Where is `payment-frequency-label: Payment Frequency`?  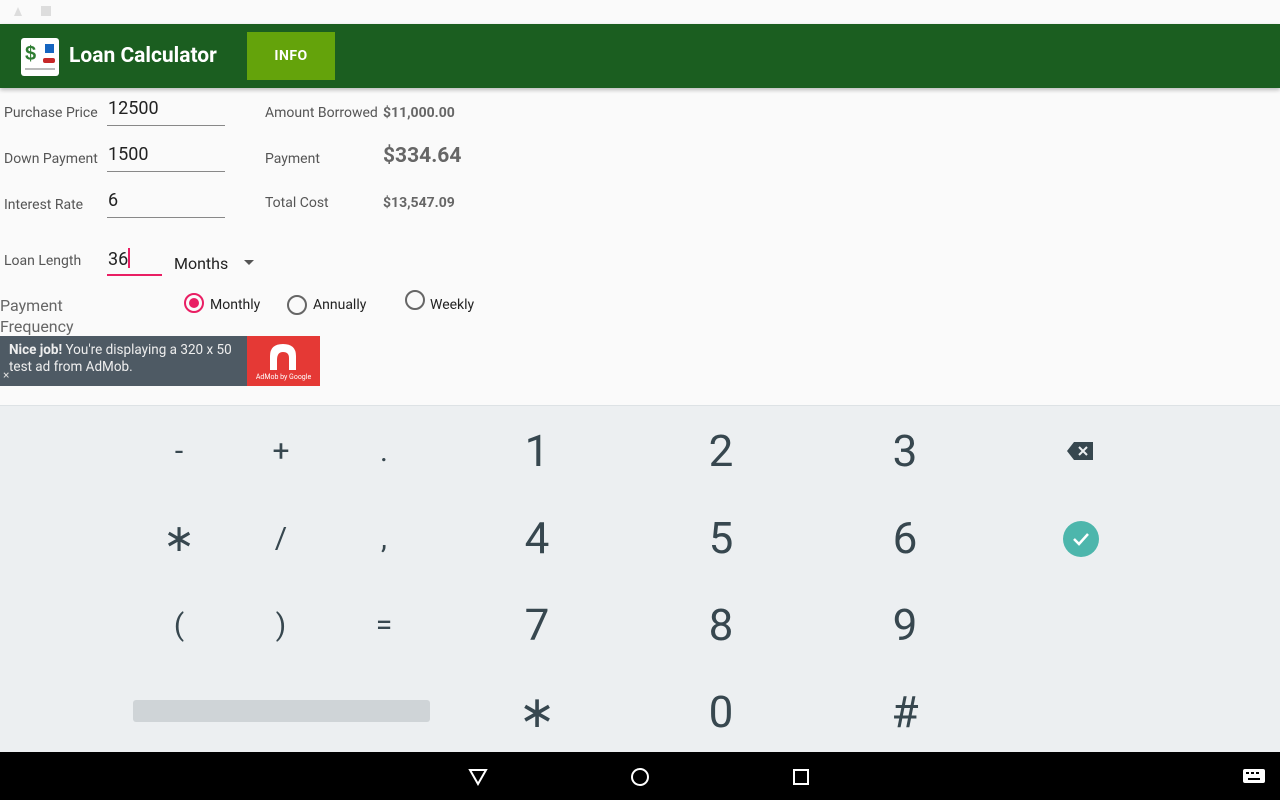
payment-frequency-label: Payment Frequency is located at coordinates (37, 316).